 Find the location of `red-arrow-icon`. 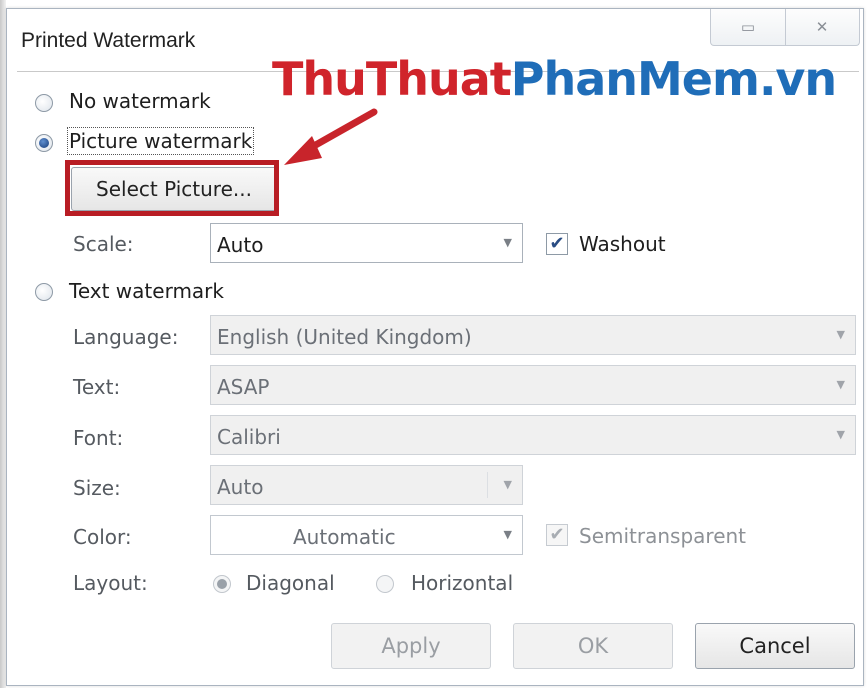

red-arrow-icon is located at coordinates (331, 136).